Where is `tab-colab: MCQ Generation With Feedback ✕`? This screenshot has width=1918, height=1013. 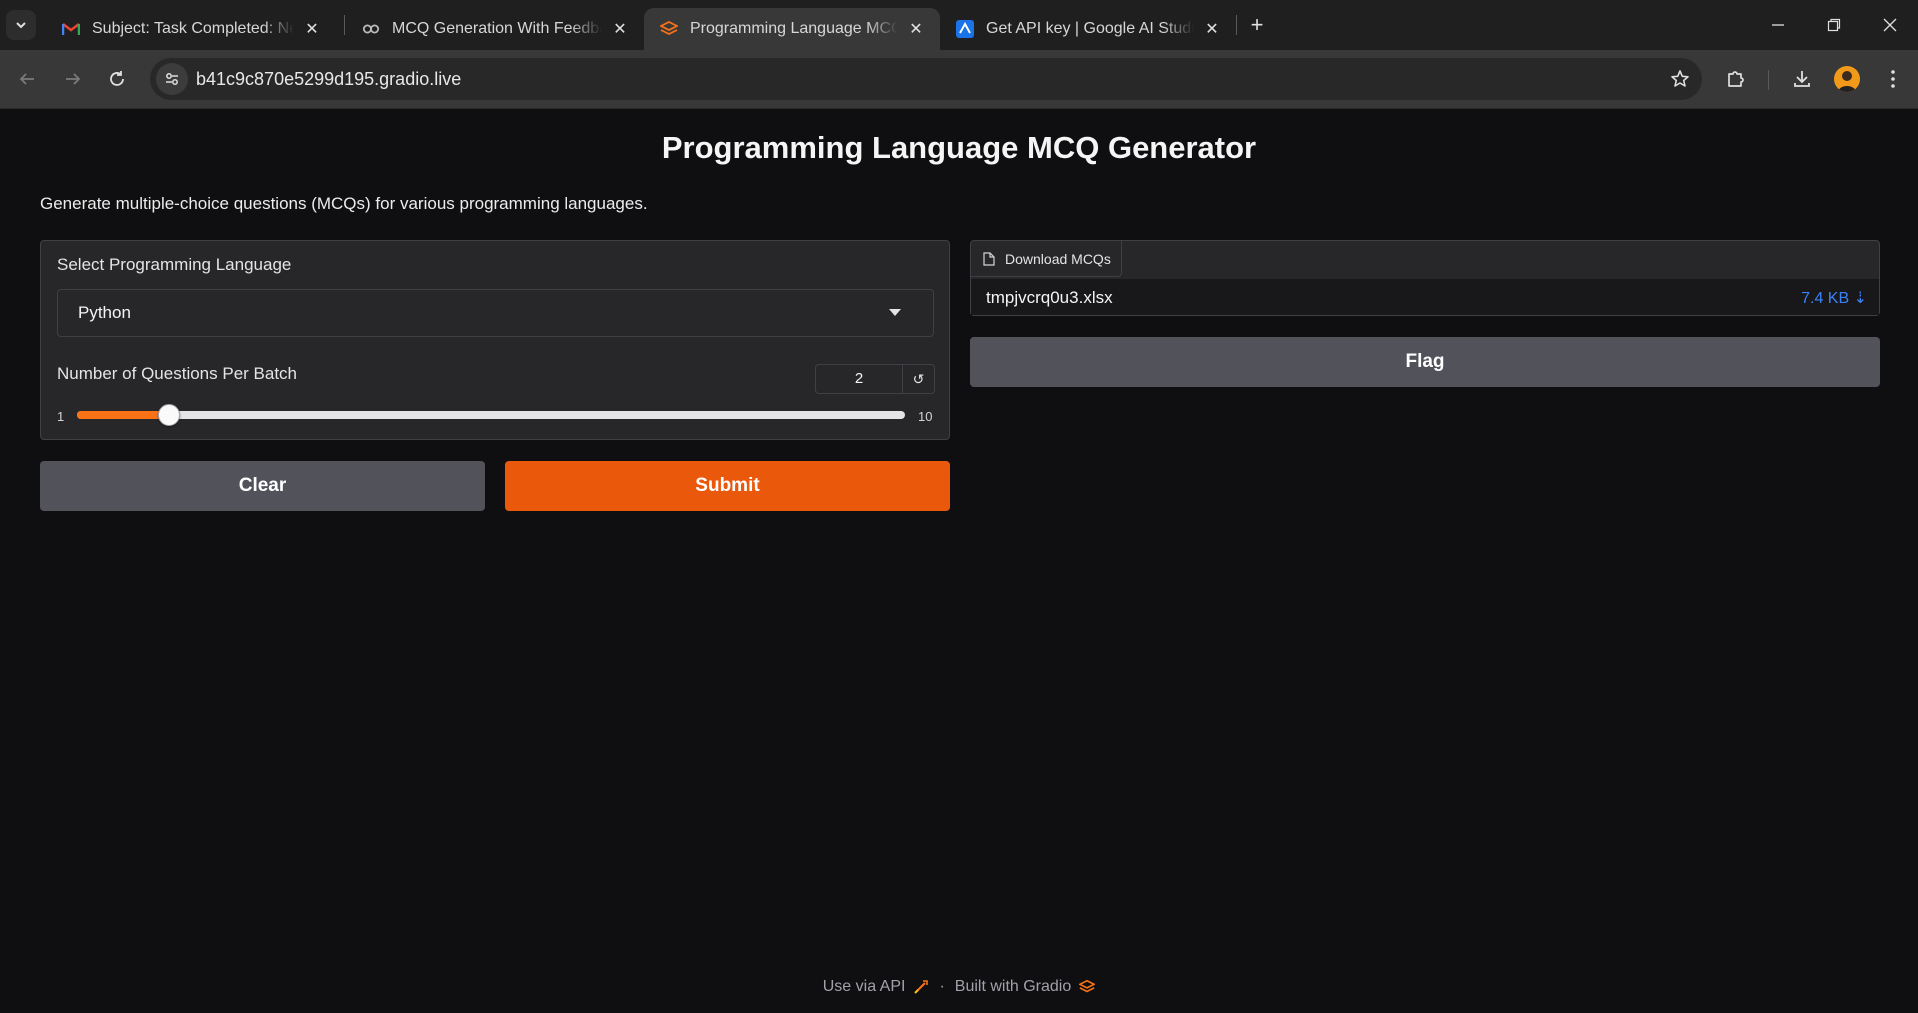
tab-colab: MCQ Generation With Feedback ✕ is located at coordinates (495, 29).